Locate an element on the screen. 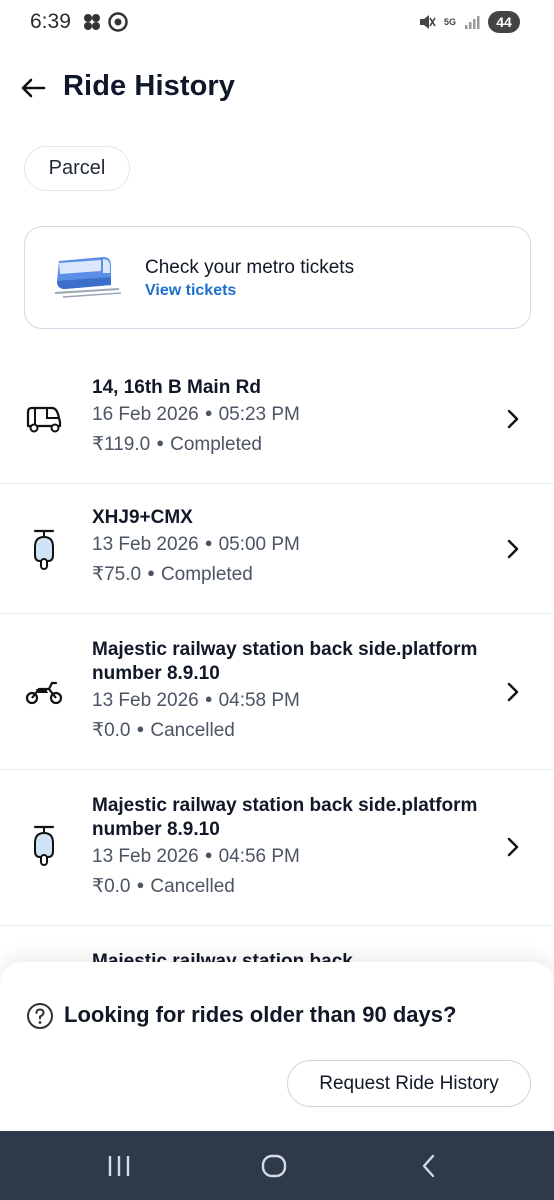 Image resolution: width=554 pixels, height=1200 pixels. metro-train-icon is located at coordinates (88, 277).